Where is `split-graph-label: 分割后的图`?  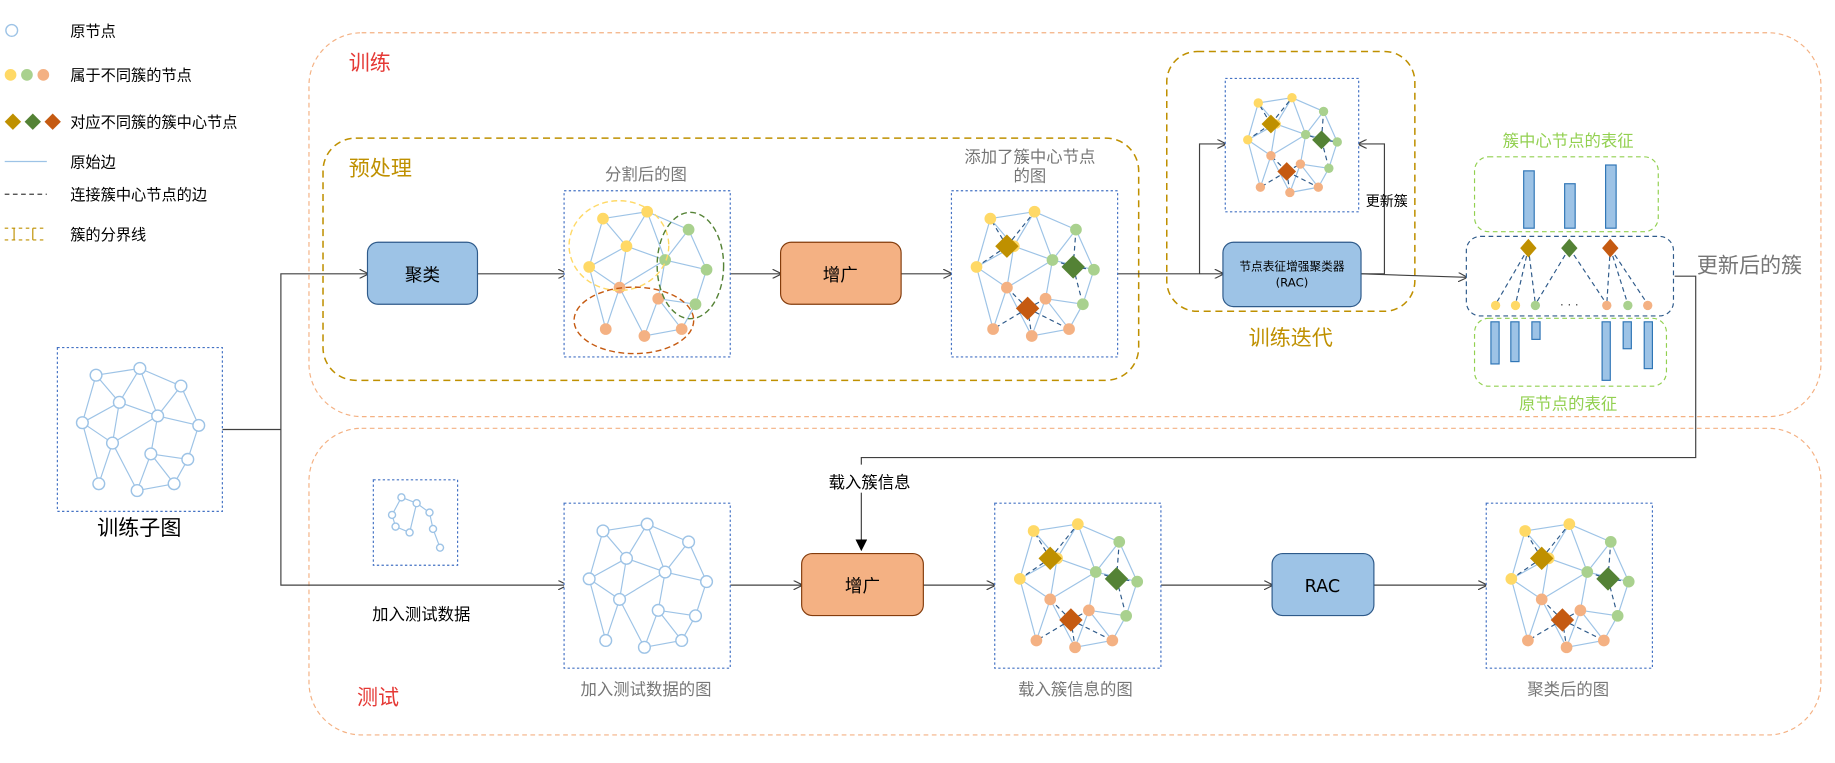 split-graph-label: 分割后的图 is located at coordinates (646, 174).